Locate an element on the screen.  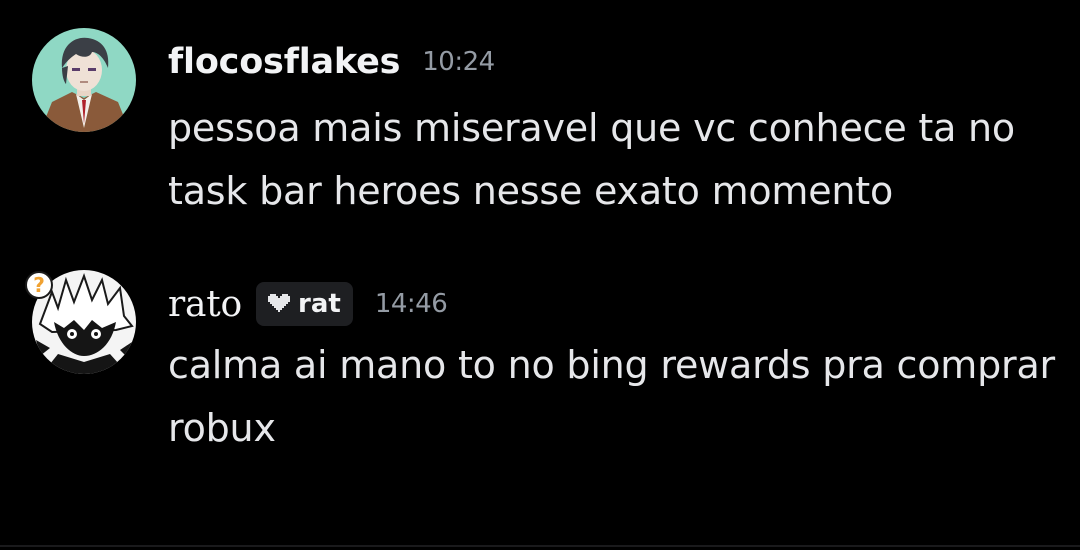
message-header: flocosflakes 10:24 is located at coordinates (331, 62).